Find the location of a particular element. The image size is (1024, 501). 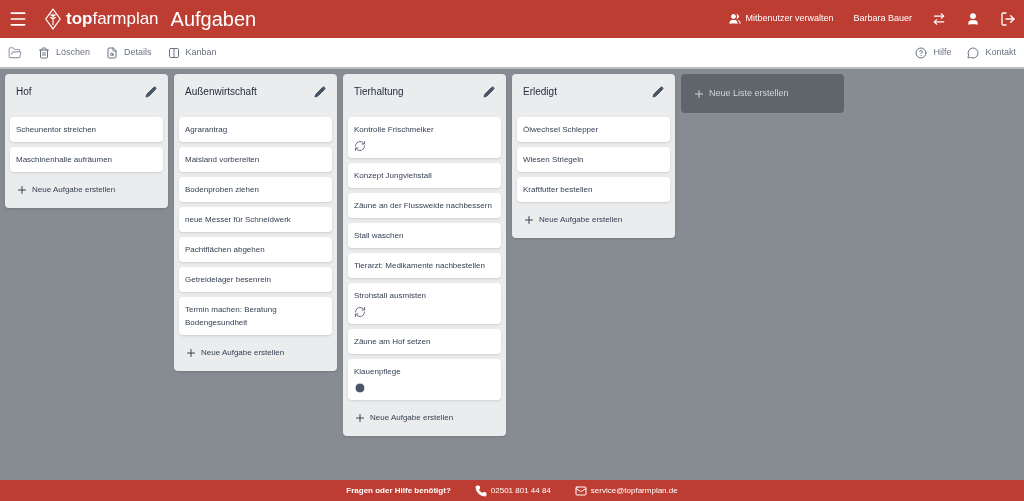

logout-icon is located at coordinates (1008, 19).